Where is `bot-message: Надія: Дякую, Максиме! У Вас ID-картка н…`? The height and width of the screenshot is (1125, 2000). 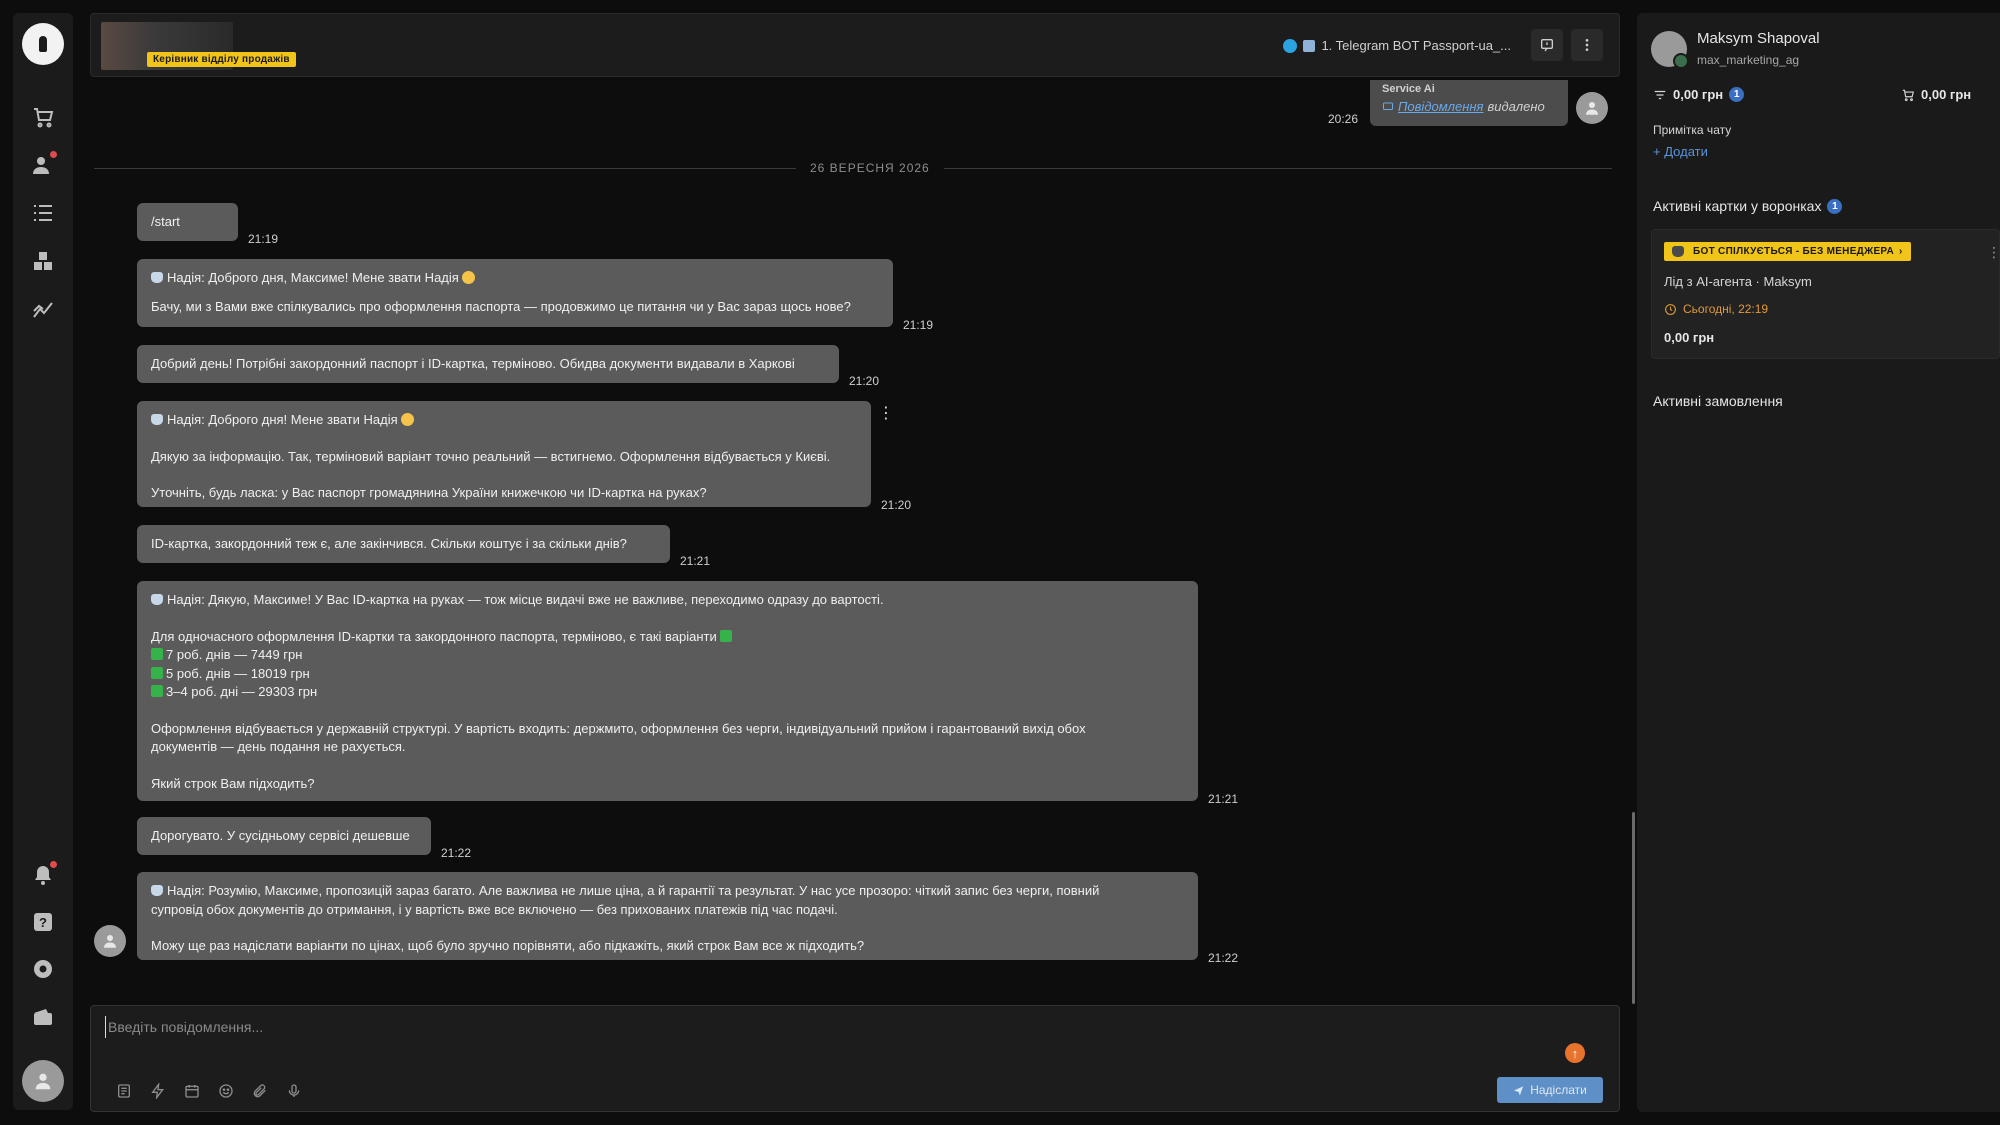 bot-message: Надія: Дякую, Максиме! У Вас ID-картка н… is located at coordinates (667, 691).